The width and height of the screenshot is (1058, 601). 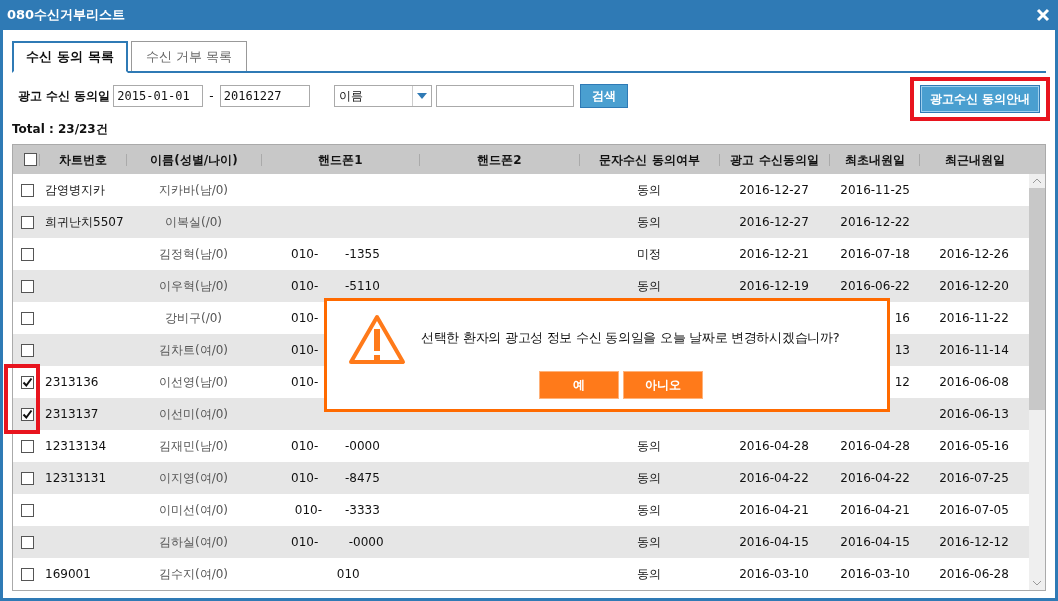 I want to click on table-cell-text: 이지영(여/0), so click(x=193, y=478).